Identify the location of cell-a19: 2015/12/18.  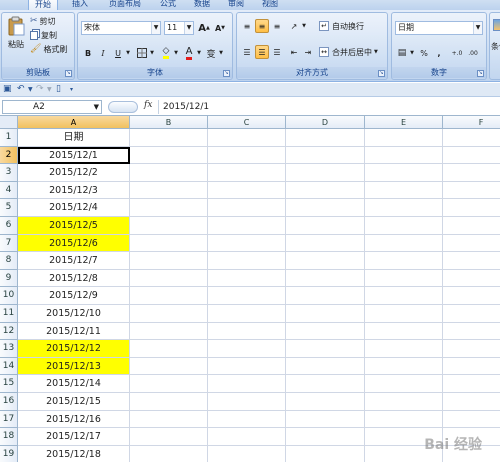
(74, 453).